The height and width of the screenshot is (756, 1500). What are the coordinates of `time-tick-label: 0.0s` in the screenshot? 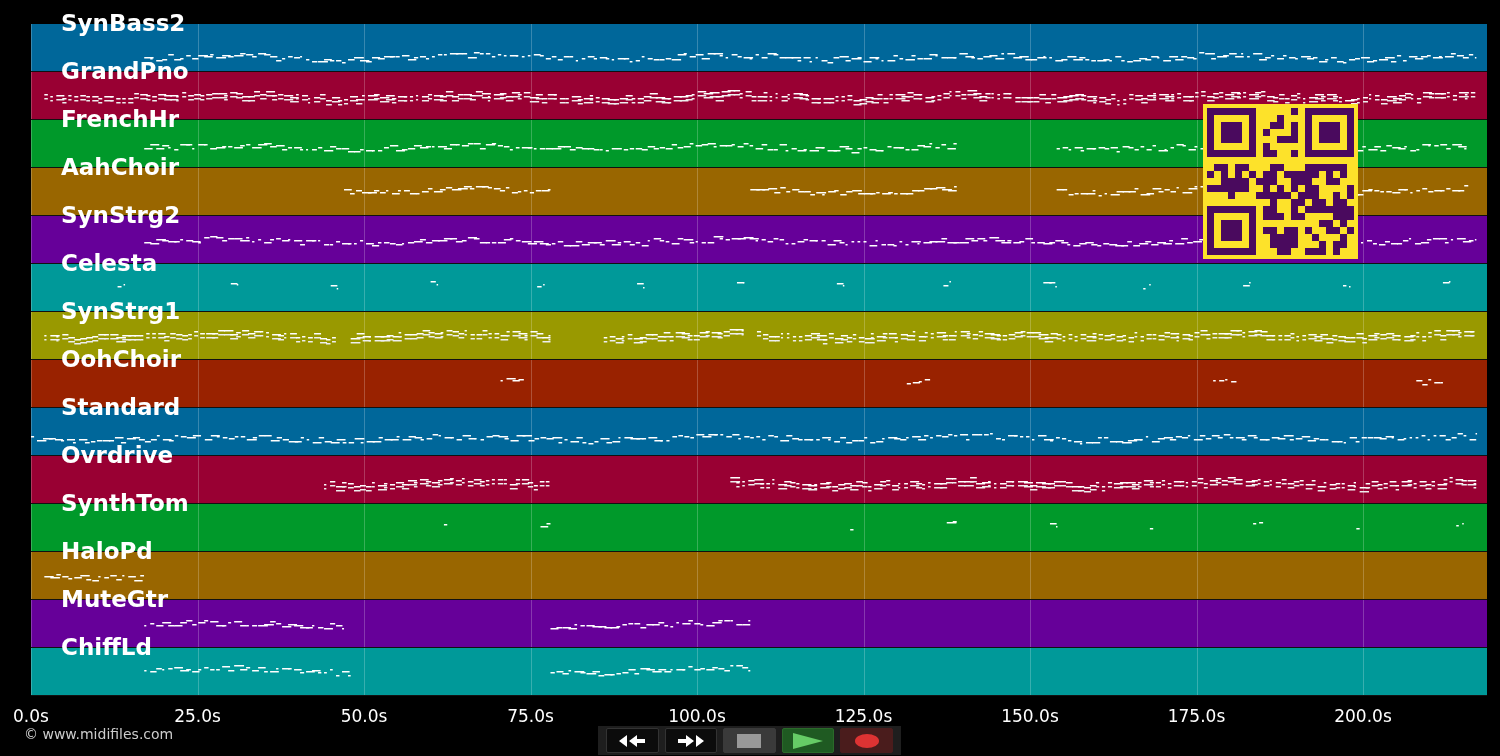 It's located at (31, 716).